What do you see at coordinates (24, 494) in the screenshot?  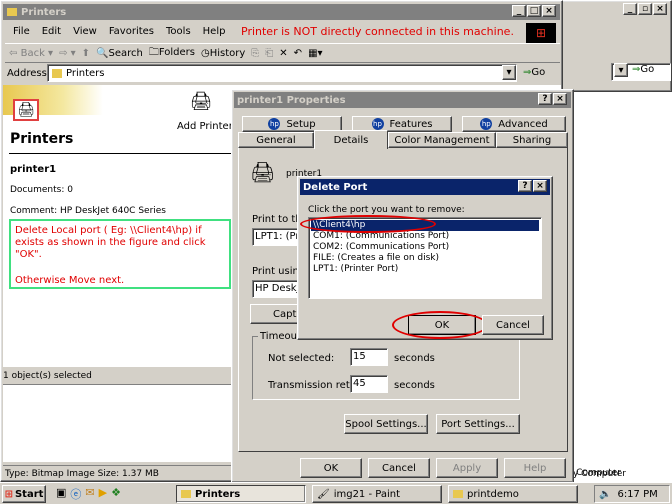 I see `start-button: ⊞ Start` at bounding box center [24, 494].